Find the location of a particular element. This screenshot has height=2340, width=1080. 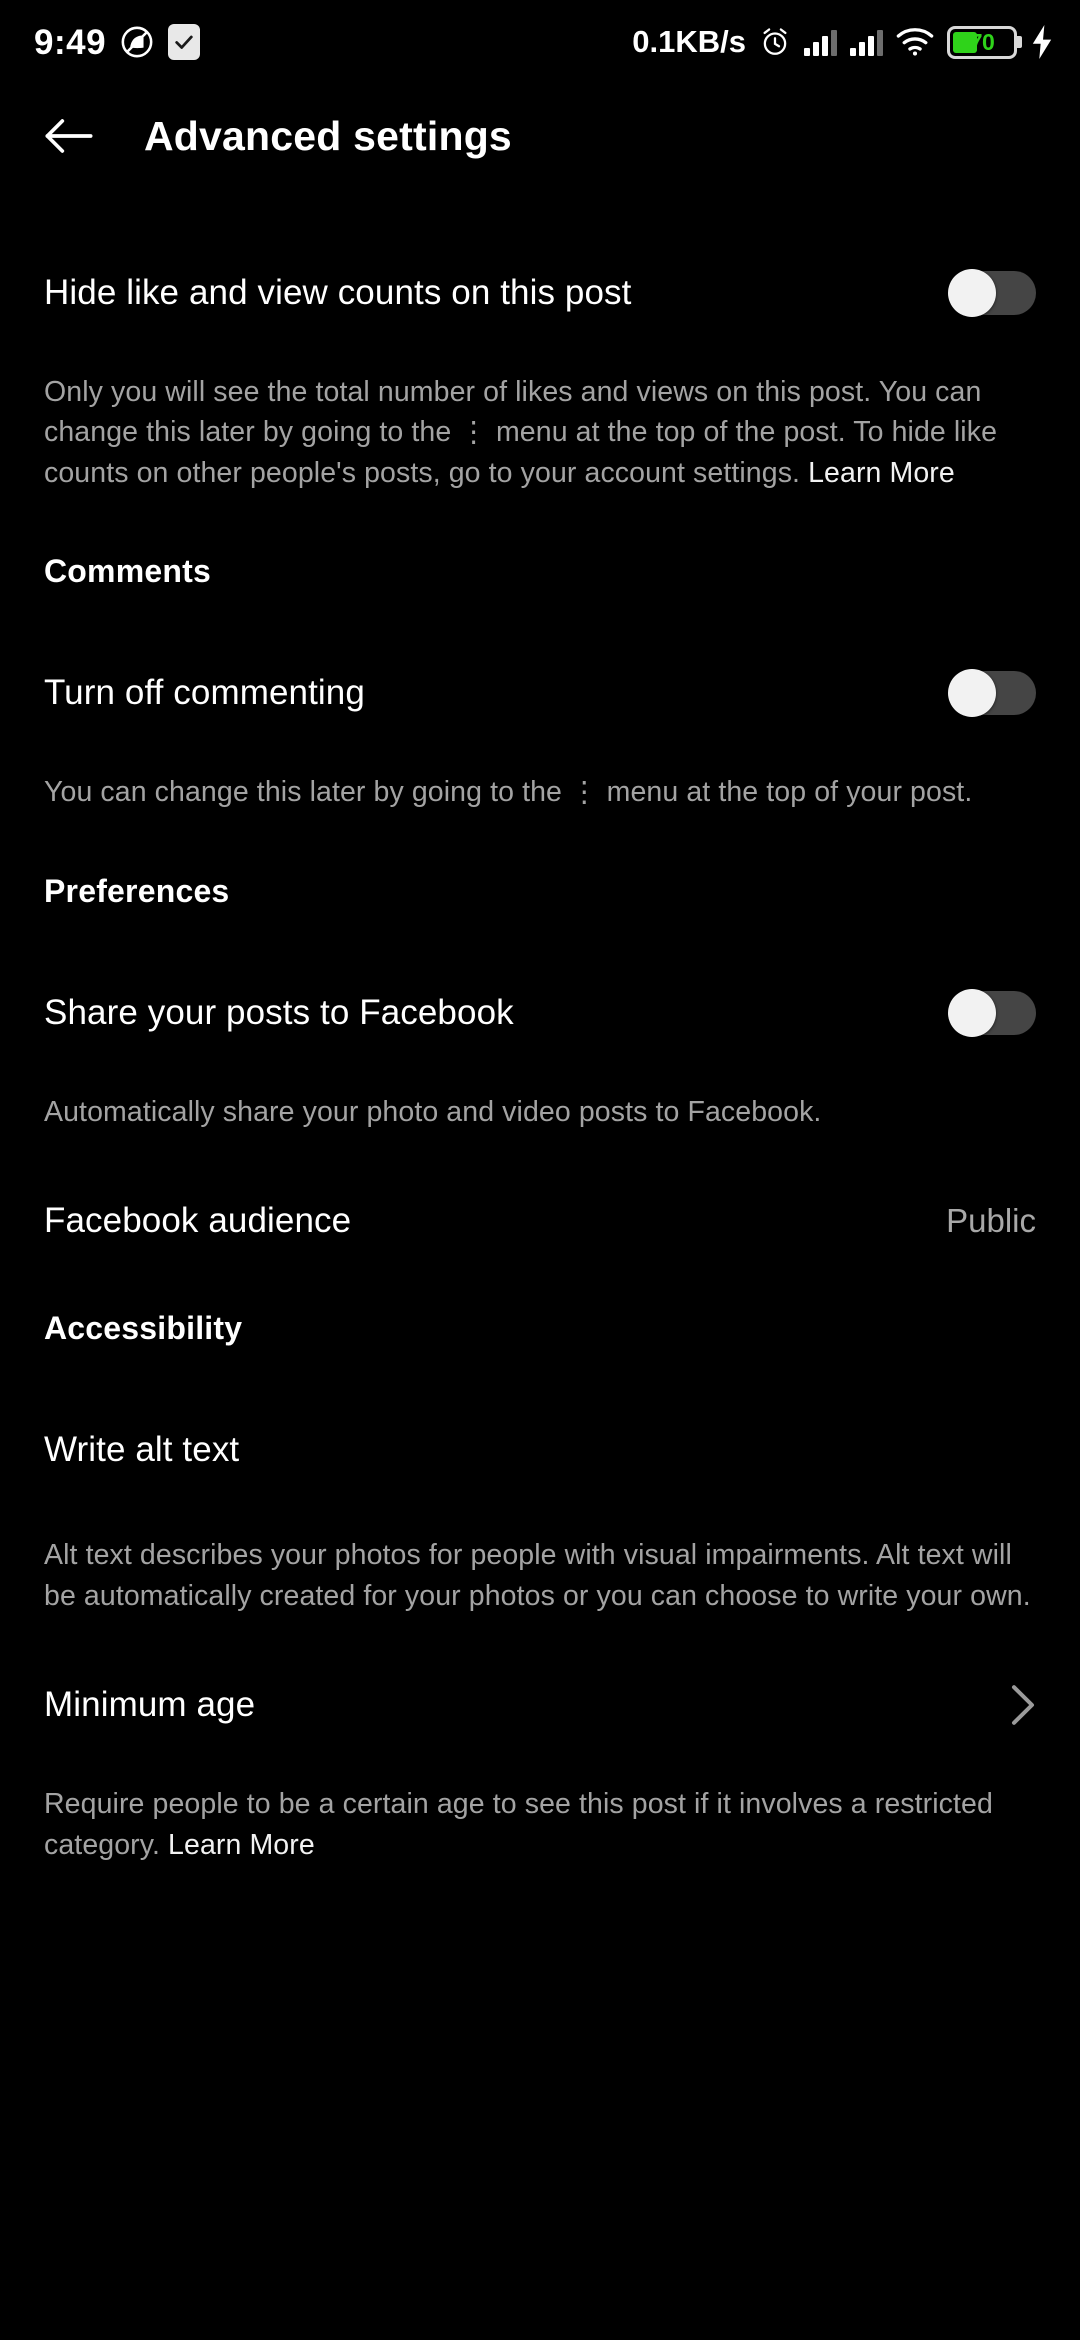

status-bar: 9:49 0.1KB/s 70 is located at coordinates (540, 42).